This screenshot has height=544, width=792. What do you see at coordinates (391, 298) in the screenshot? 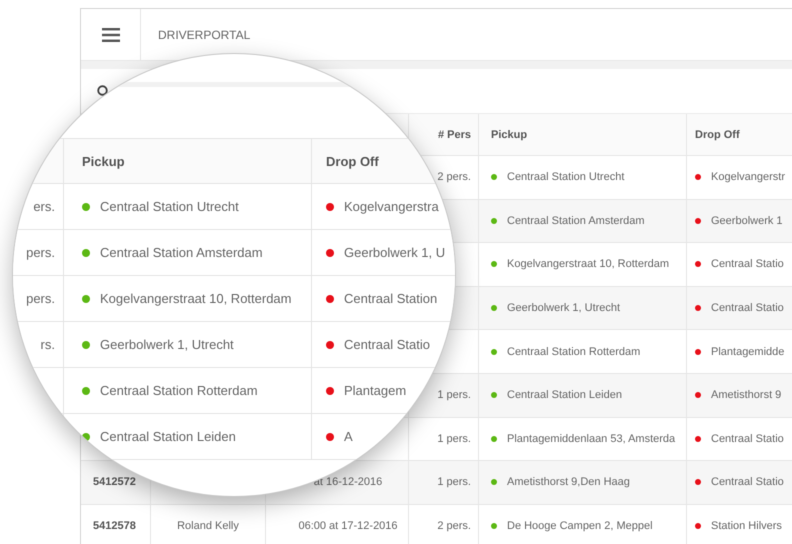
I see `dropoff-address: Centraal Station` at bounding box center [391, 298].